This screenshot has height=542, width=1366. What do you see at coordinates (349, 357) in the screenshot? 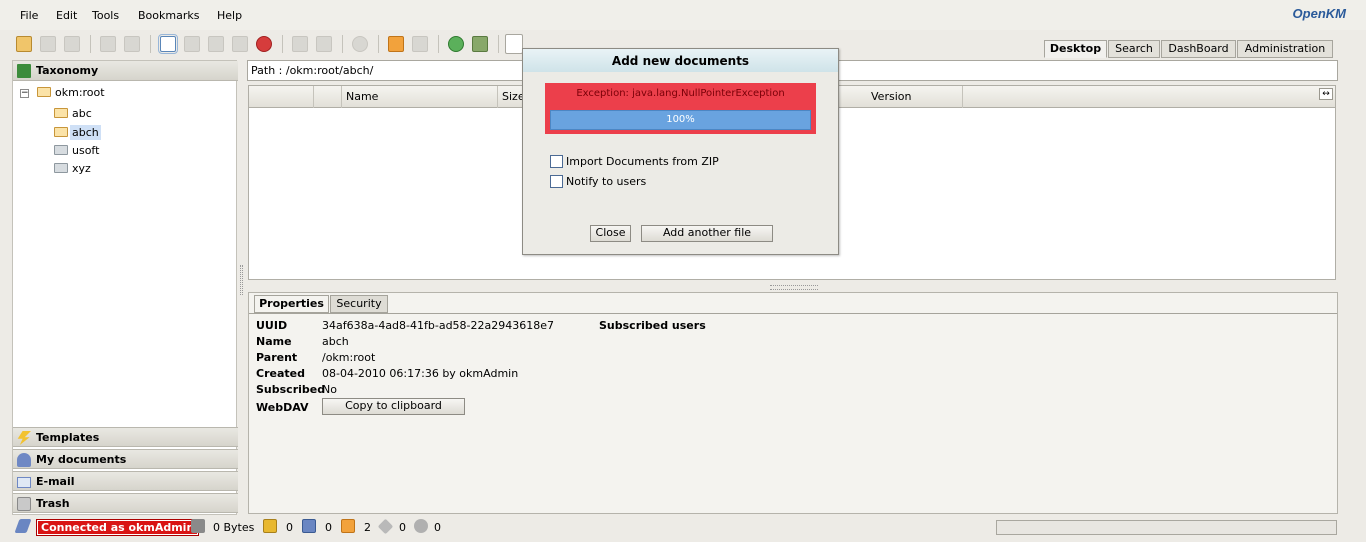
I see `parent-value: /okm:root` at bounding box center [349, 357].